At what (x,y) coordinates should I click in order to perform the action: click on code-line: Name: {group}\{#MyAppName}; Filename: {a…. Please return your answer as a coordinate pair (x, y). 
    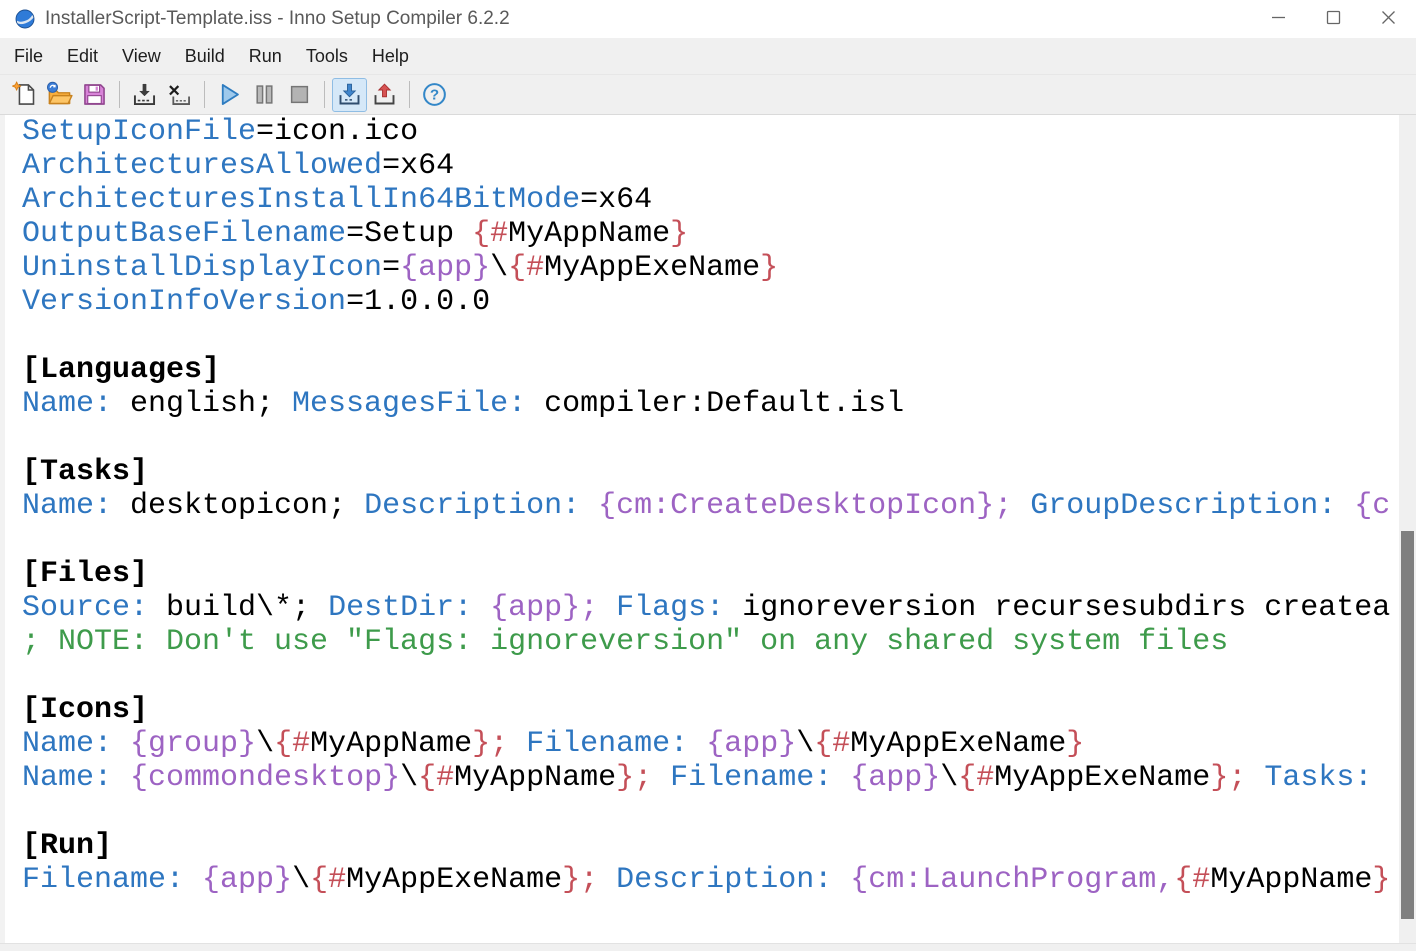
    Looking at the image, I should click on (710, 744).